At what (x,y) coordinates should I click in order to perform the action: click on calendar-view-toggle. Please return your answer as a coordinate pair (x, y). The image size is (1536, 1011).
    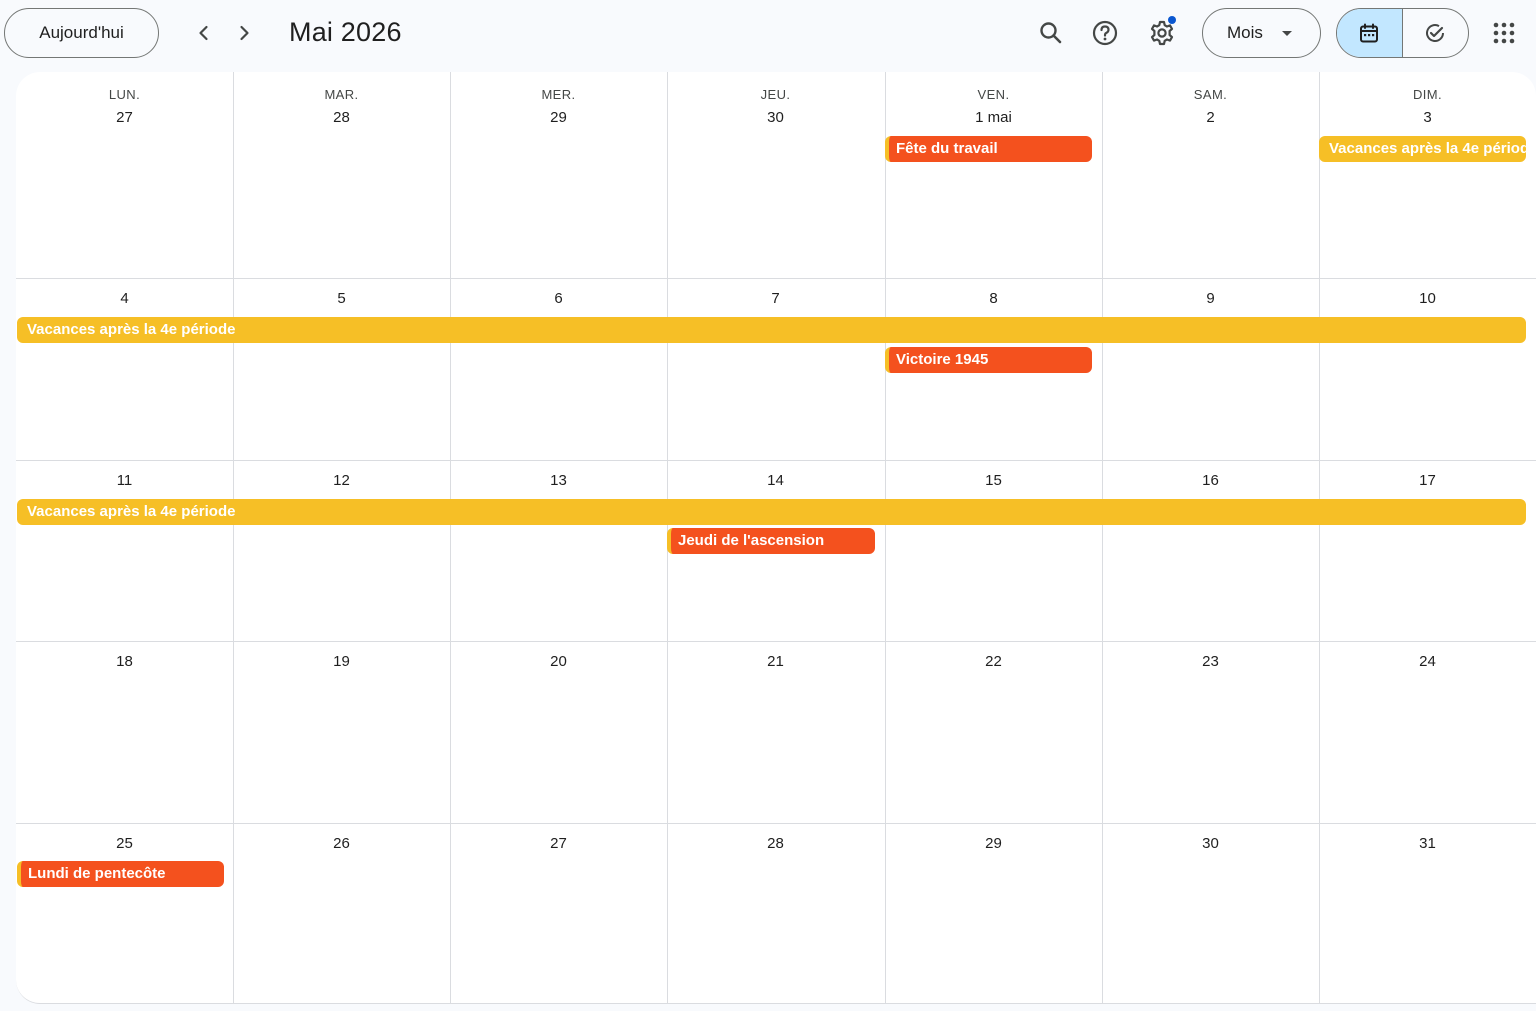
    Looking at the image, I should click on (1370, 33).